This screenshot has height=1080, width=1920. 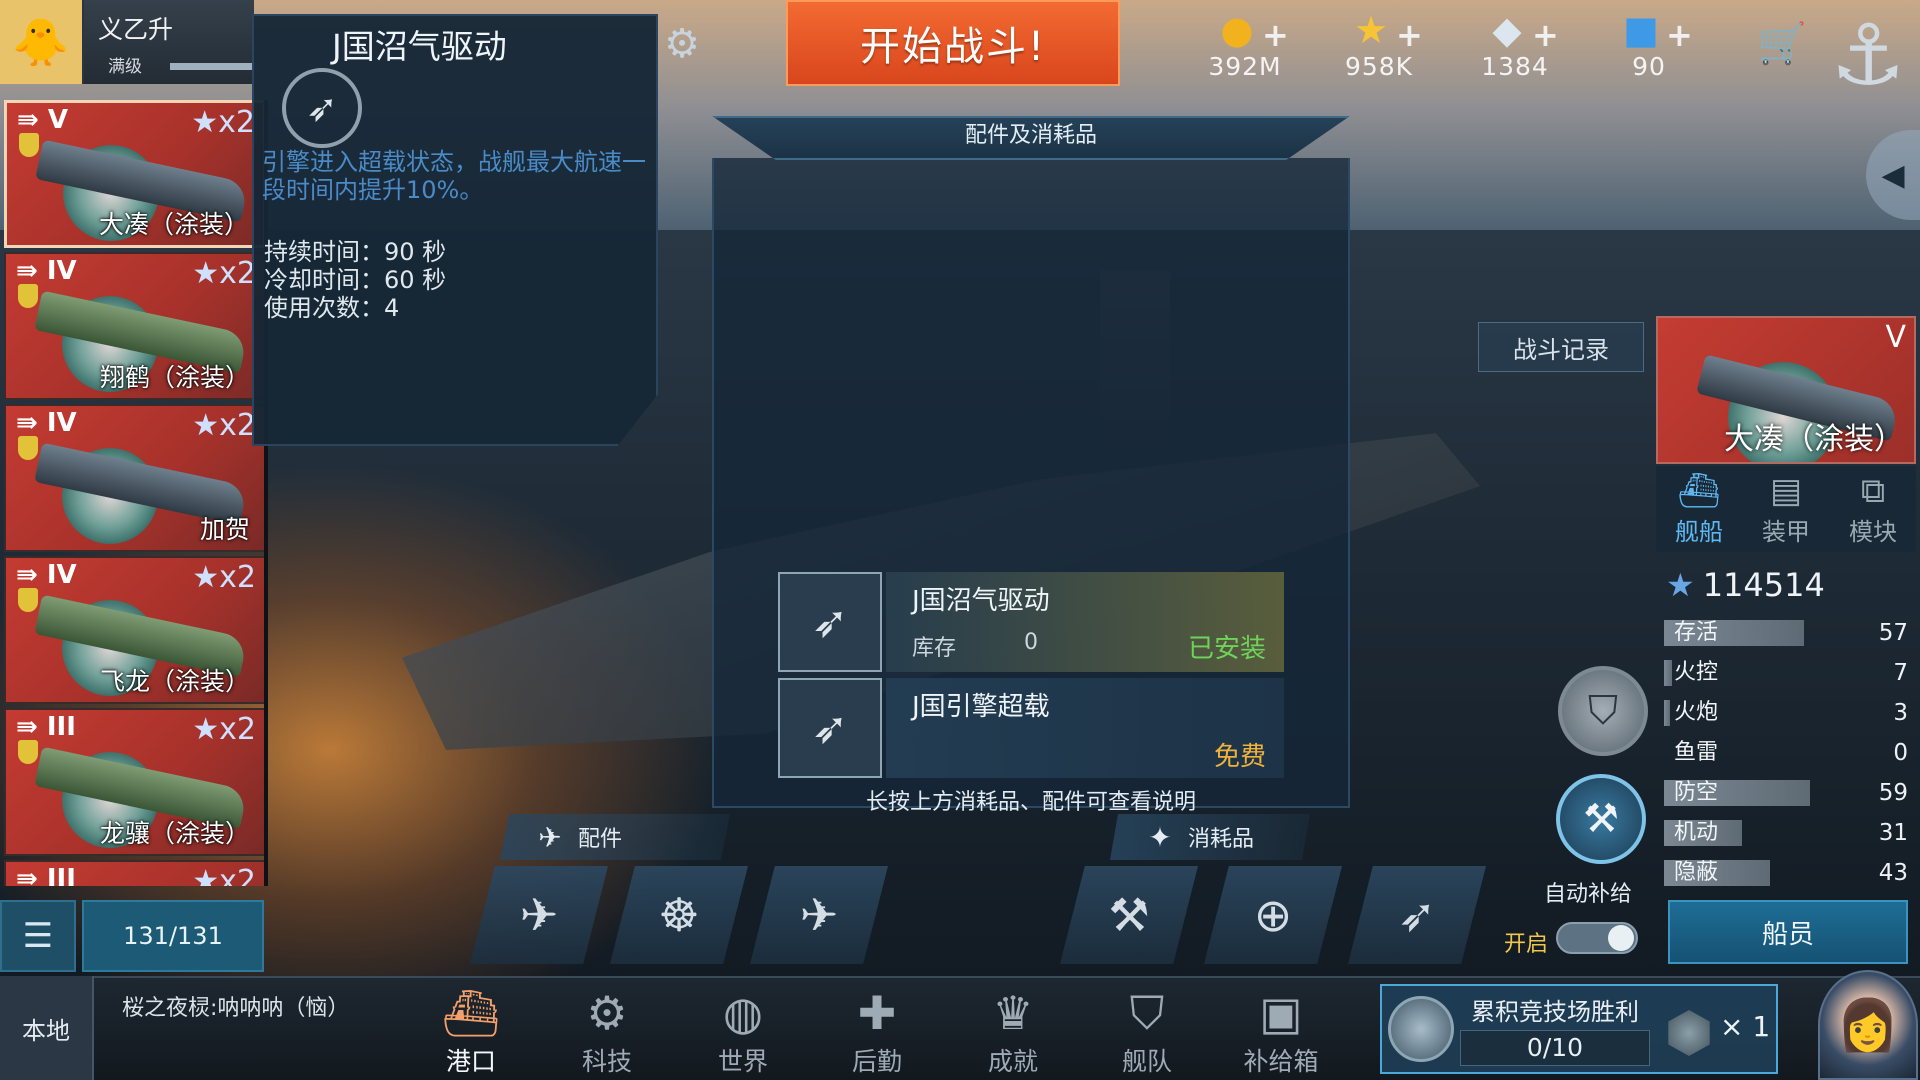 What do you see at coordinates (1221, 839) in the screenshot?
I see `tab-label: 消耗品` at bounding box center [1221, 839].